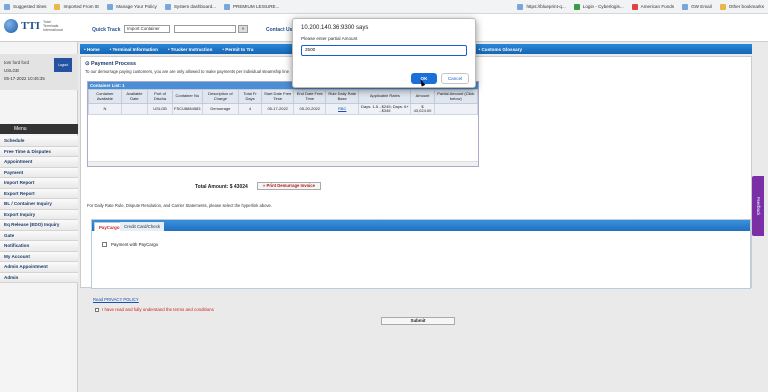 The height and width of the screenshot is (392, 768). What do you see at coordinates (30, 26) in the screenshot?
I see `logo-text: TTI` at bounding box center [30, 26].